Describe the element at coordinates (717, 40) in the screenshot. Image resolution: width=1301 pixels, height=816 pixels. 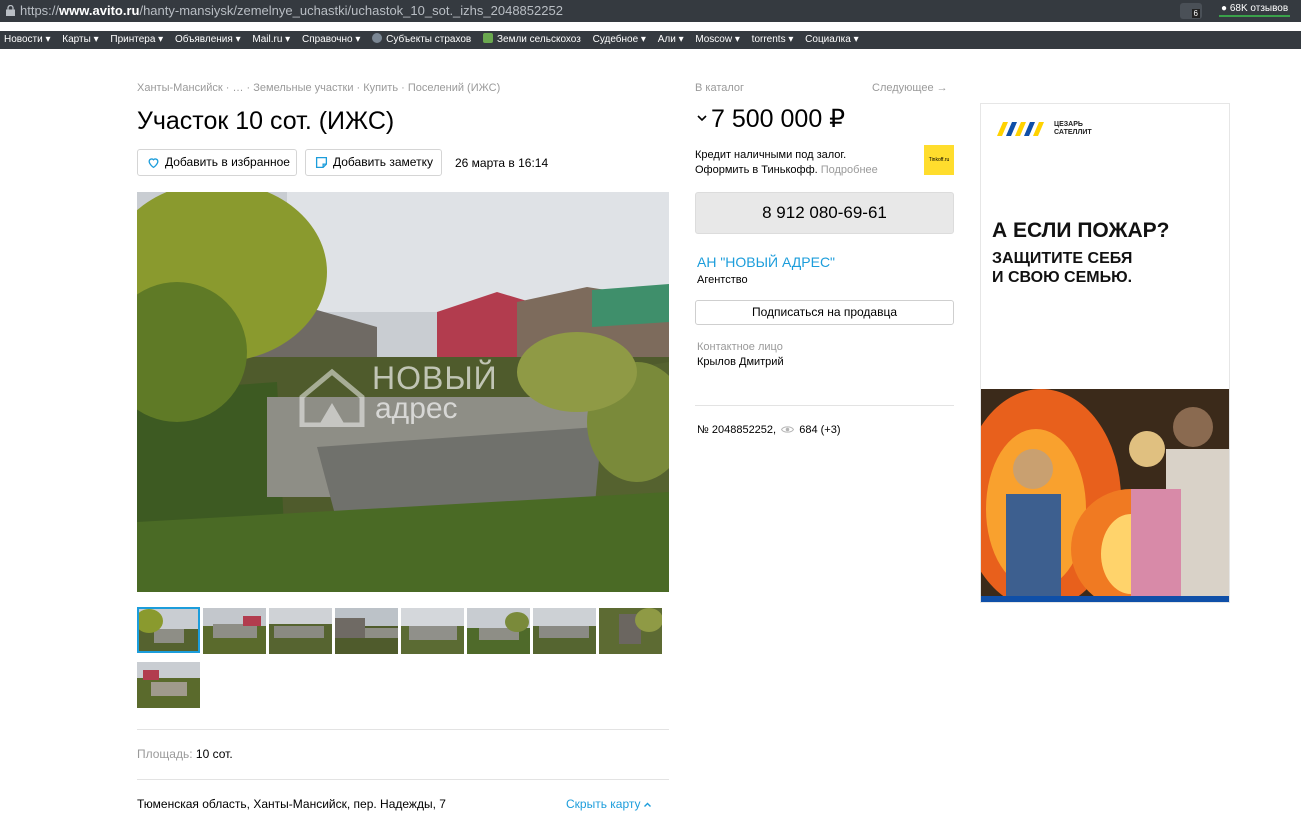
I see `bookmark-moscow: Moscow ▾` at that location.